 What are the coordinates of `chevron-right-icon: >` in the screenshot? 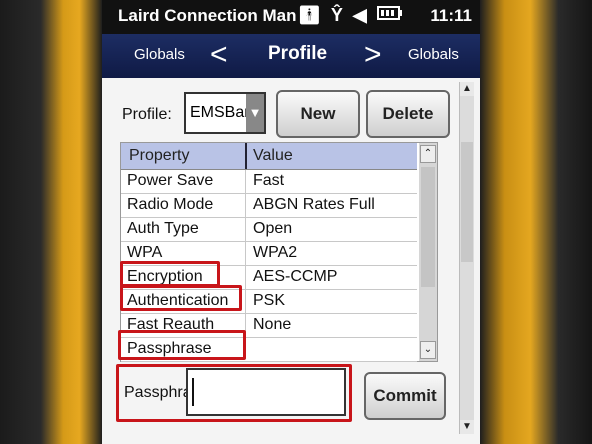 It's located at (373, 55).